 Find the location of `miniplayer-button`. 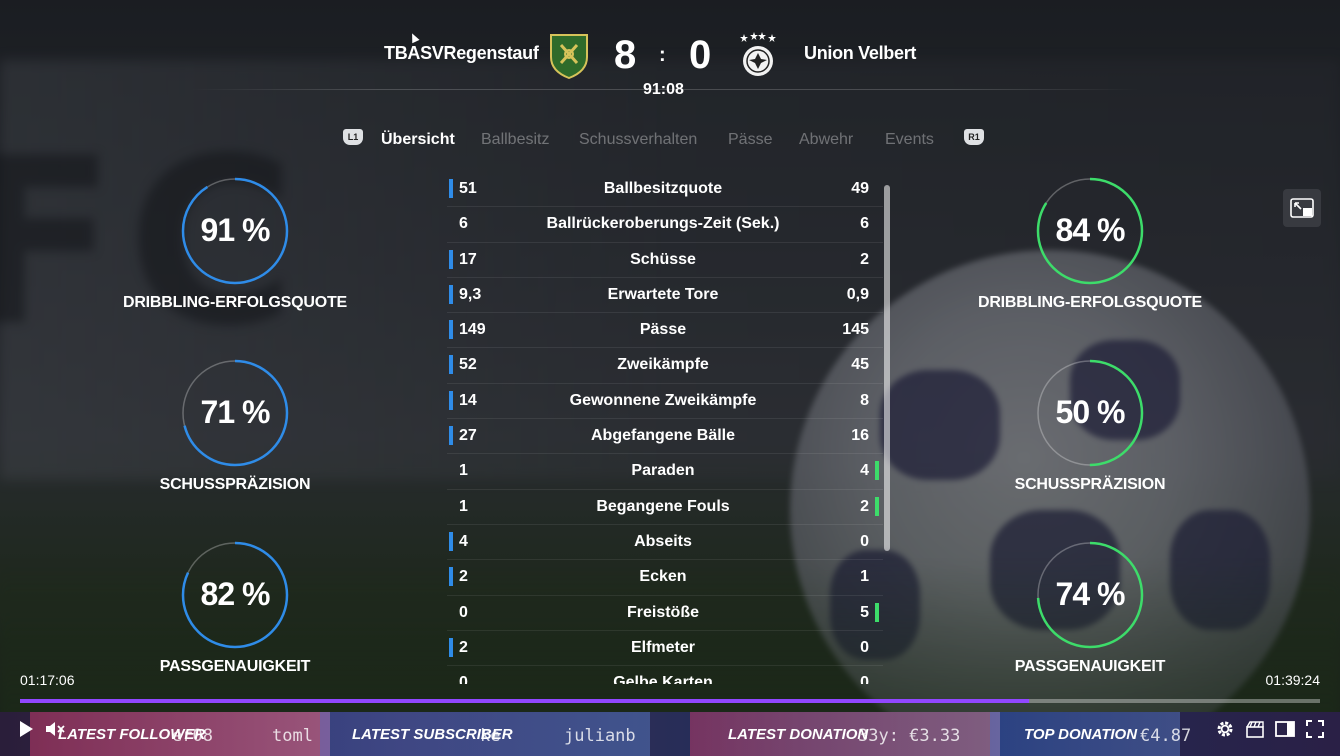

miniplayer-button is located at coordinates (1302, 208).